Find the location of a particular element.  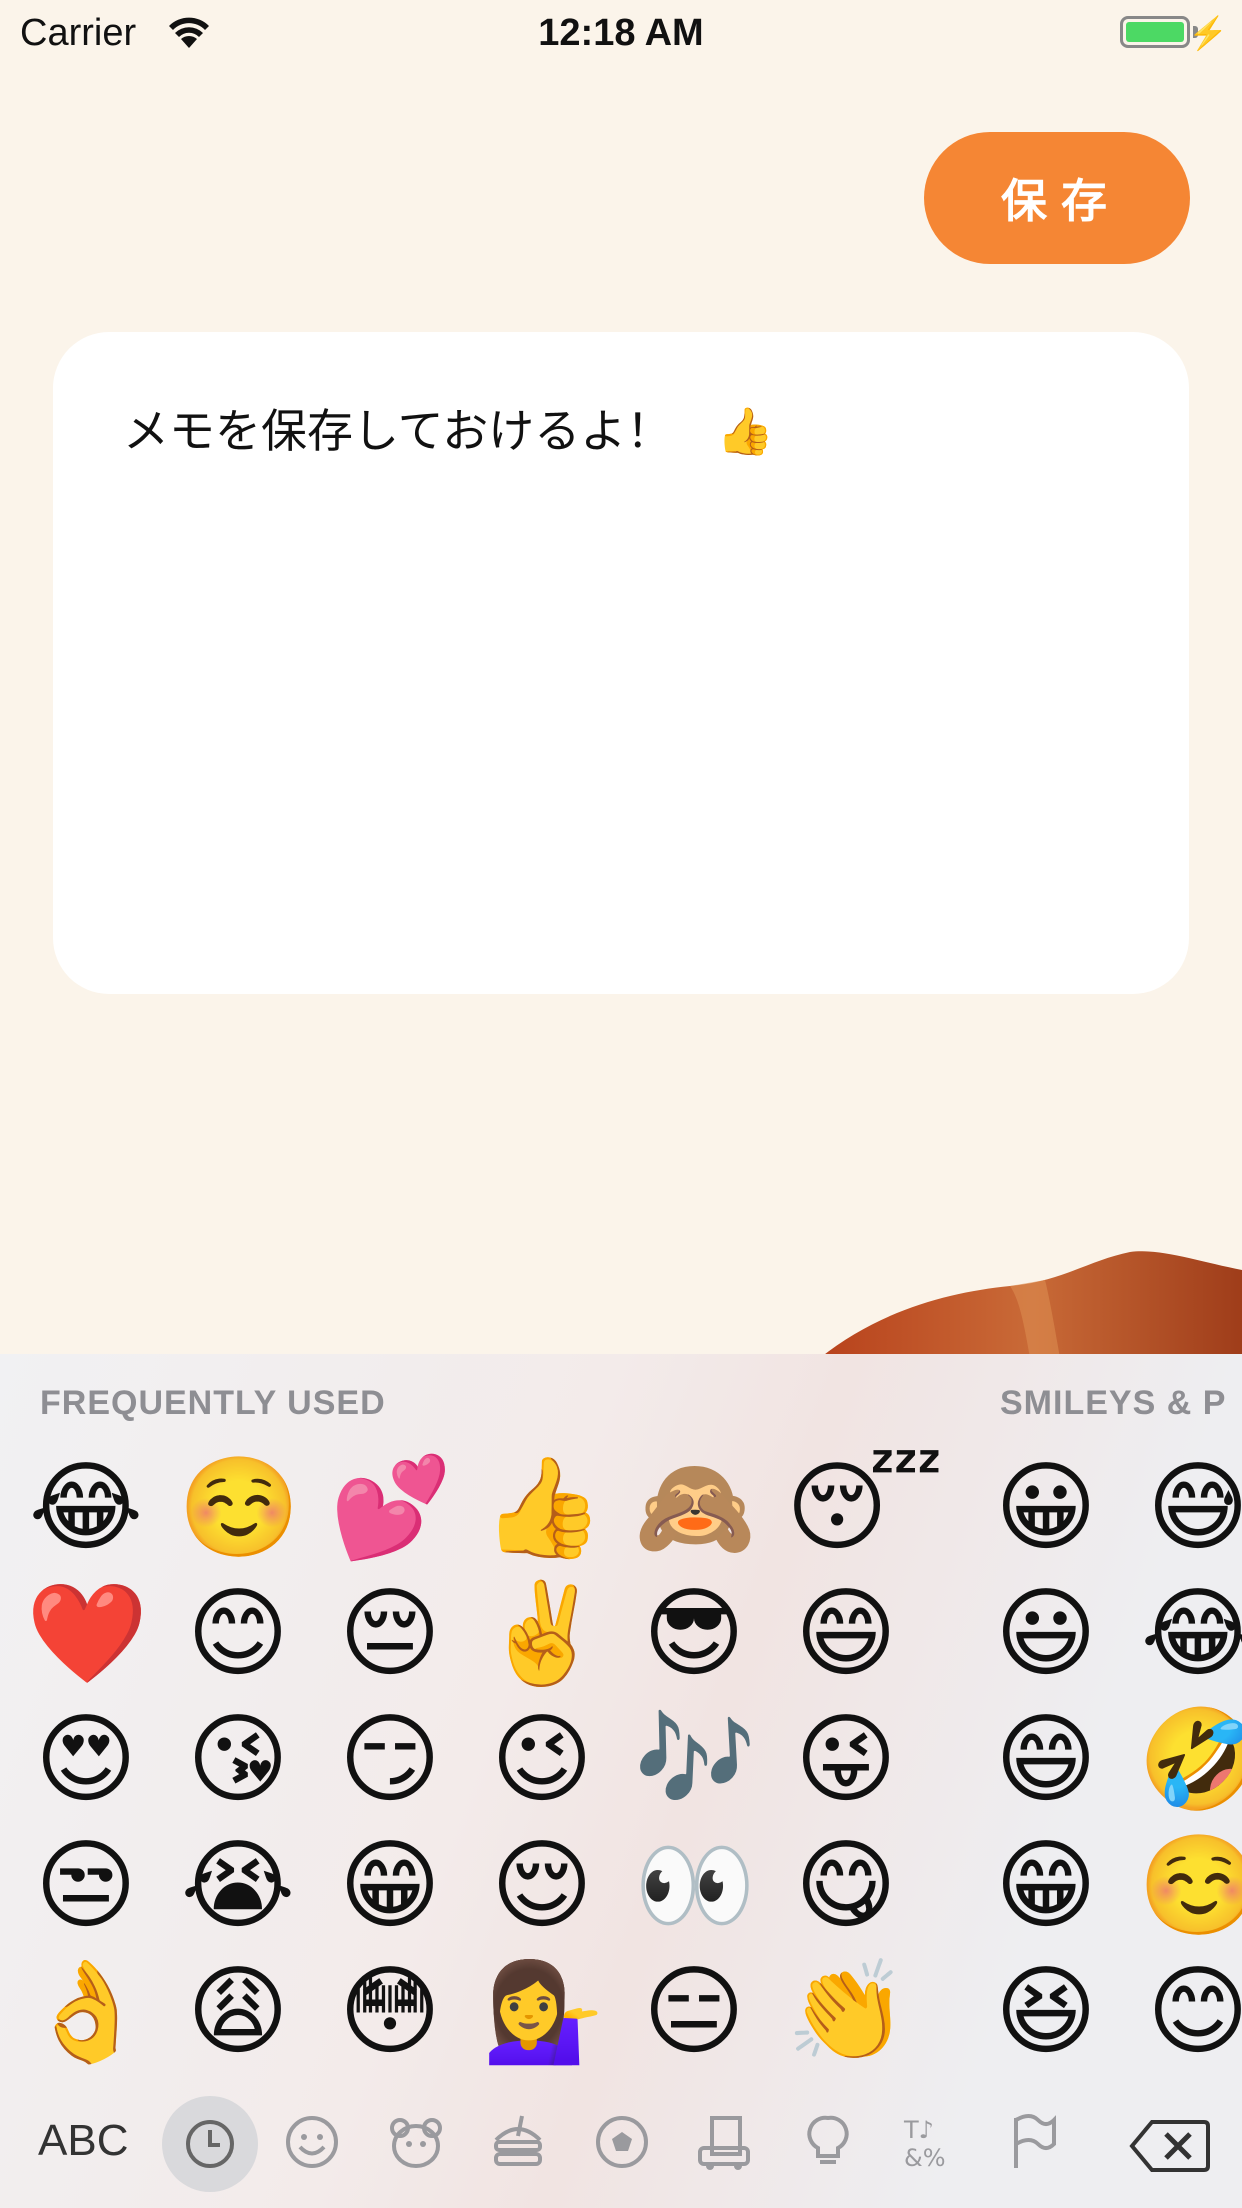

emoji-key: ✌️ is located at coordinates (543, 1634).